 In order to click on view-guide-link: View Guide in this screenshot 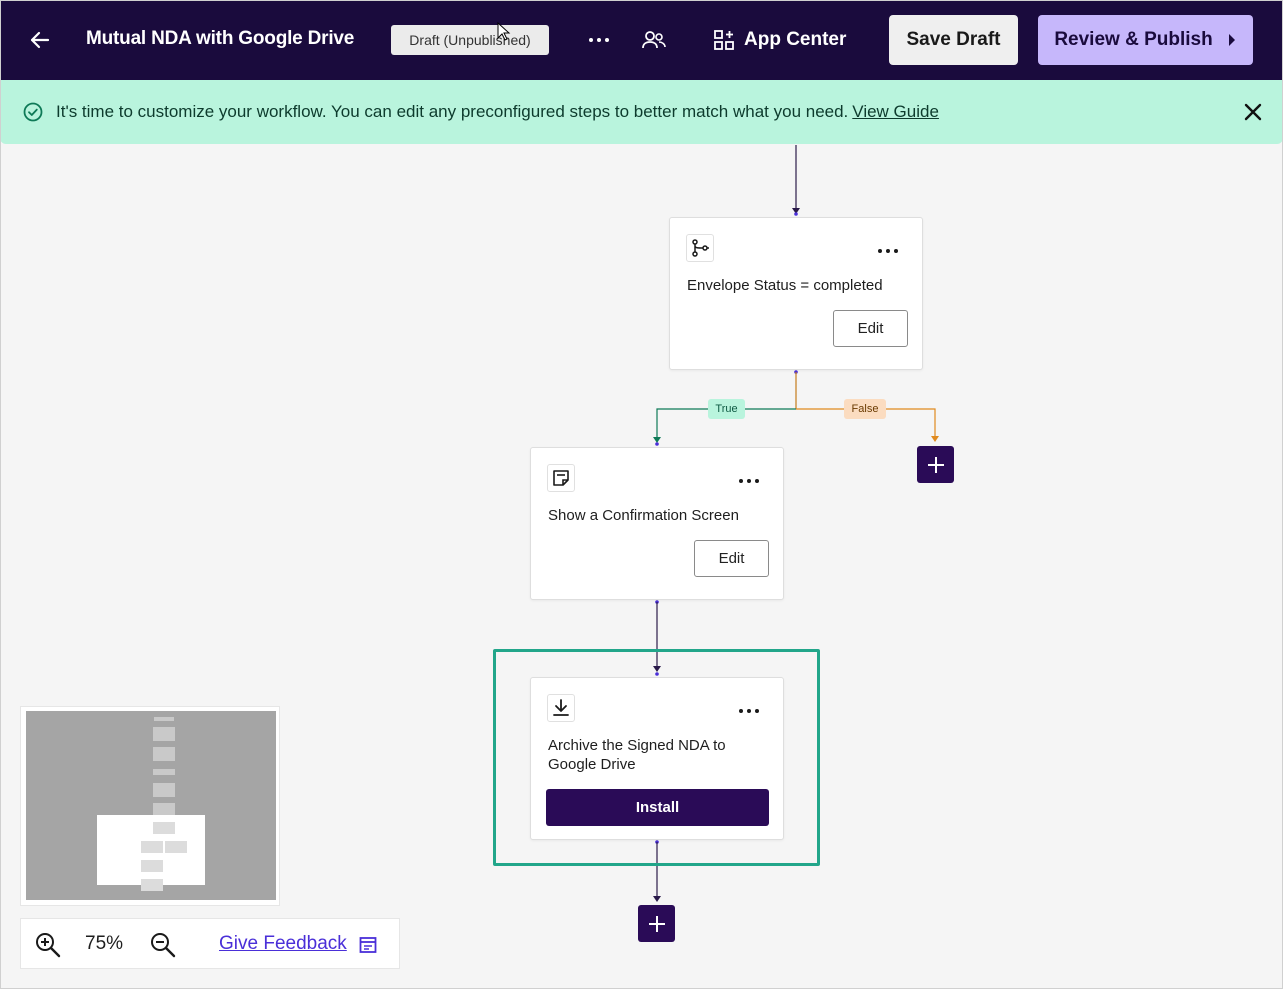, I will do `click(895, 111)`.